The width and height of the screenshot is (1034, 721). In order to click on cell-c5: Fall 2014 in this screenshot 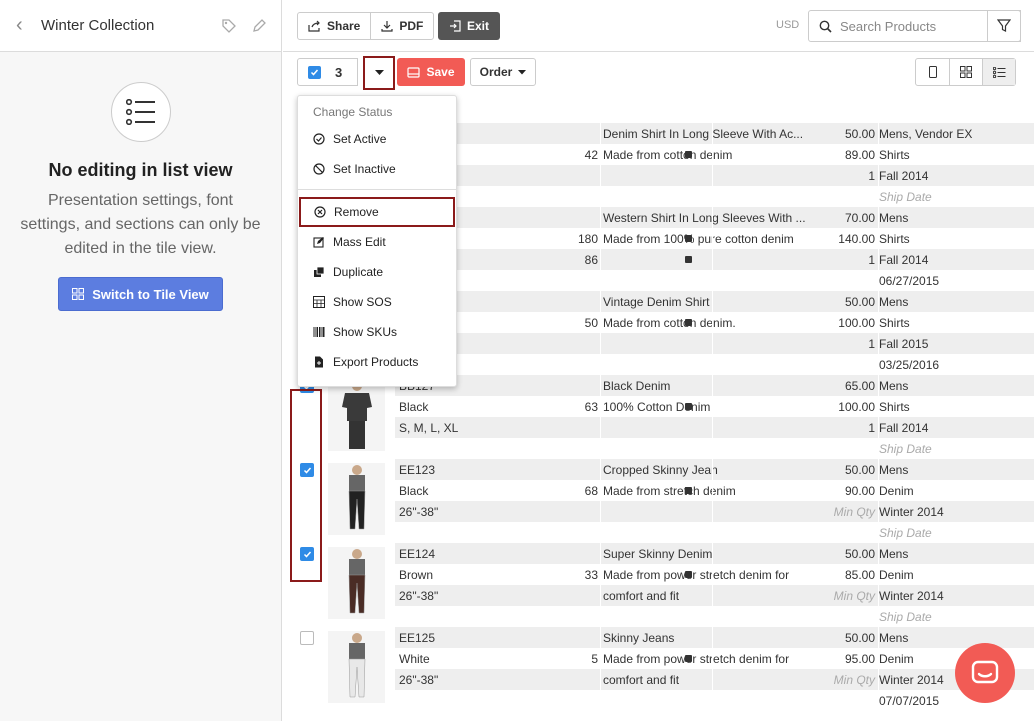, I will do `click(904, 259)`.